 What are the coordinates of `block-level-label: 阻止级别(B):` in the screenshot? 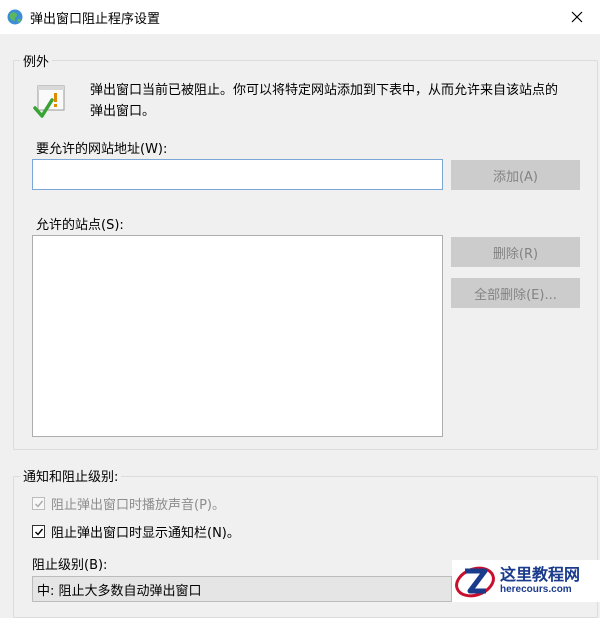 It's located at (70, 565).